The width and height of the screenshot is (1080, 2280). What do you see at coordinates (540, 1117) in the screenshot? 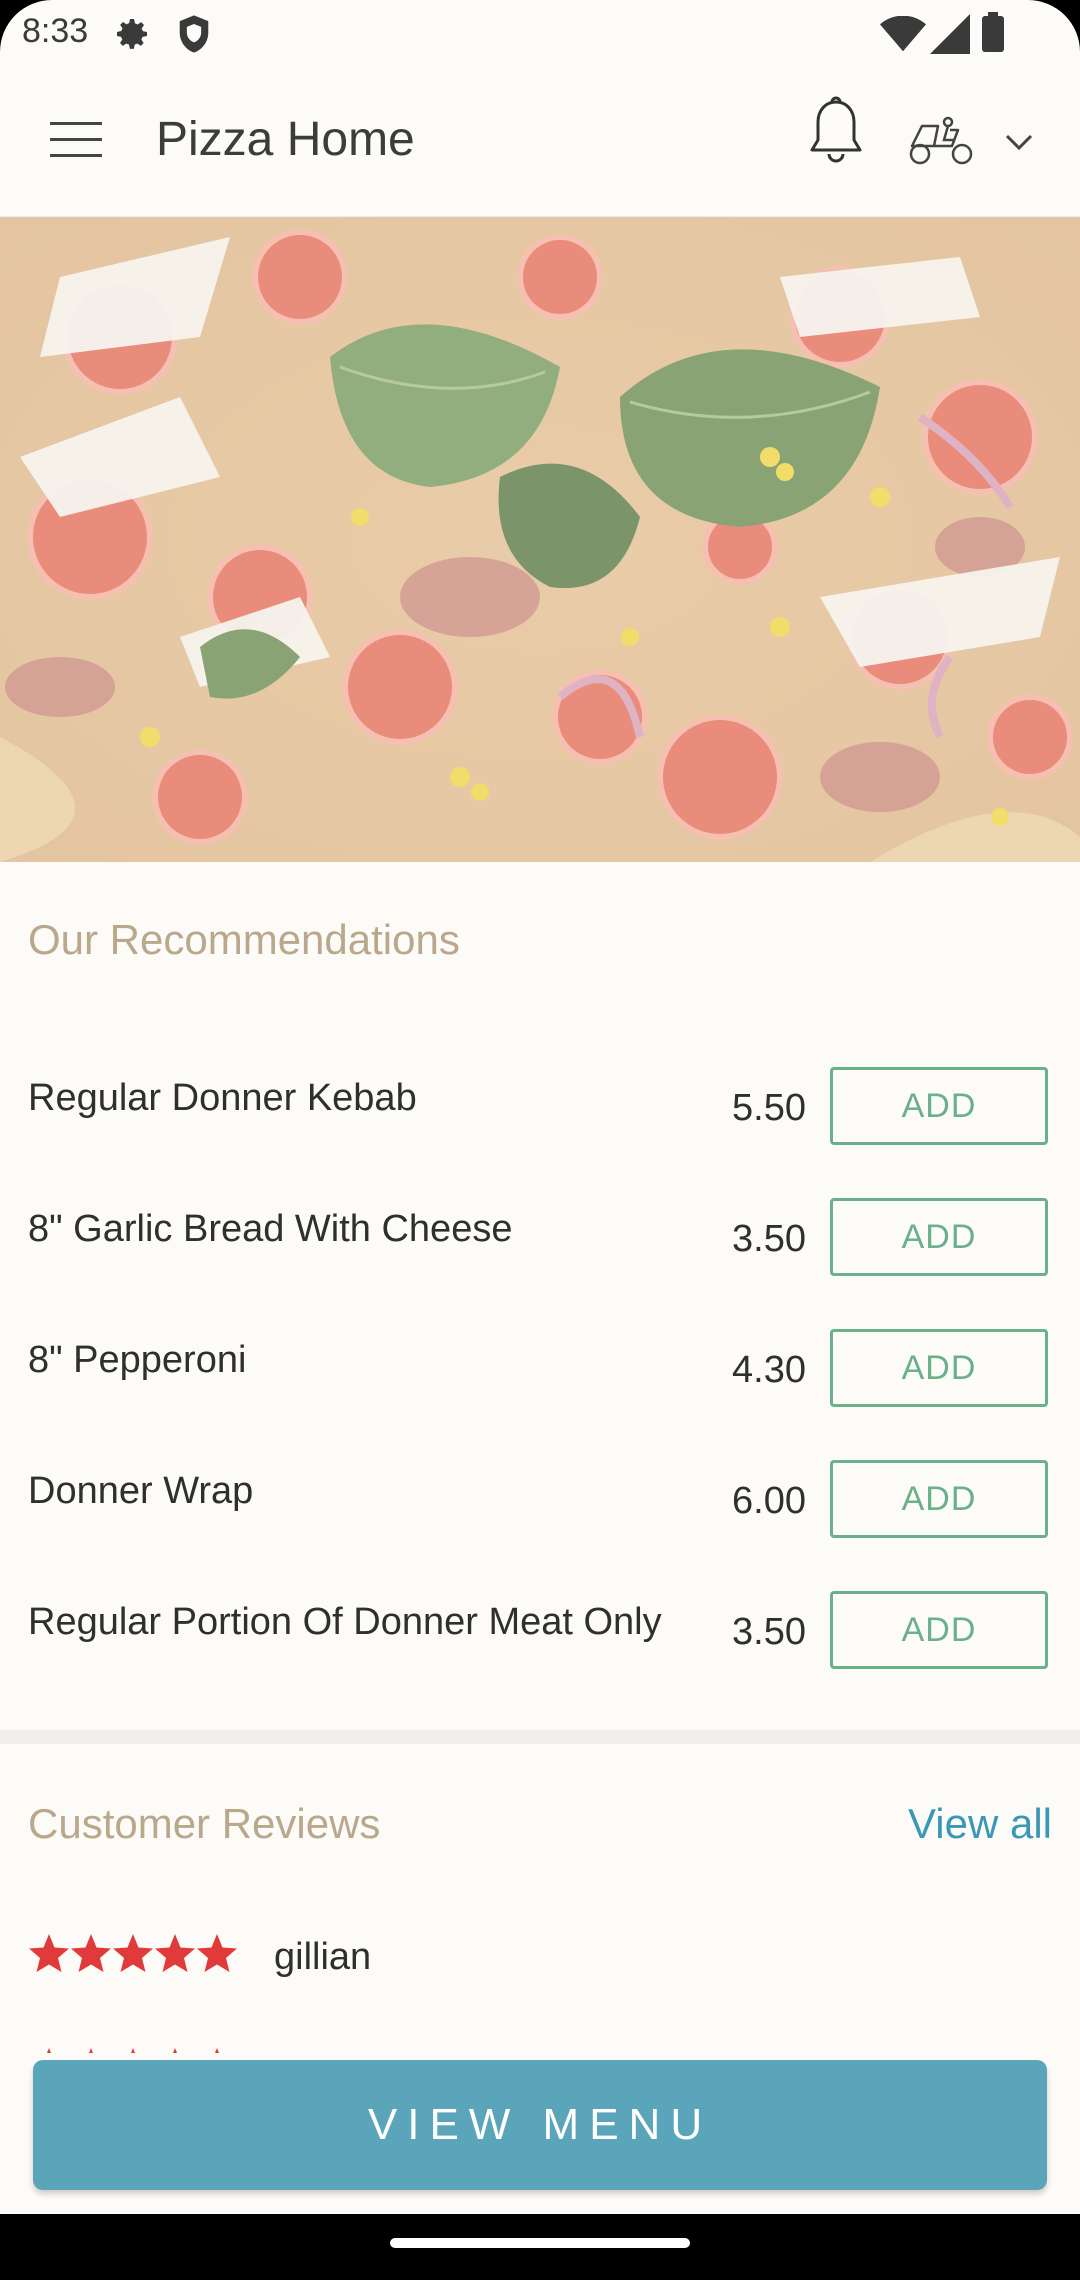
I see `list-item: Regular Donner Kebab 5.50 ADD` at bounding box center [540, 1117].